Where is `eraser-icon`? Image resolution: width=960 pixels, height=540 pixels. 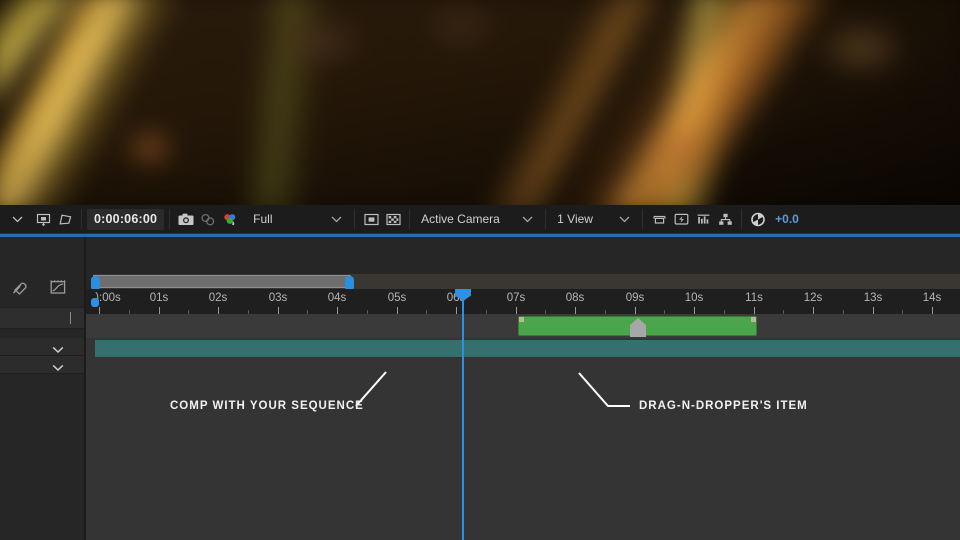 eraser-icon is located at coordinates (20, 289).